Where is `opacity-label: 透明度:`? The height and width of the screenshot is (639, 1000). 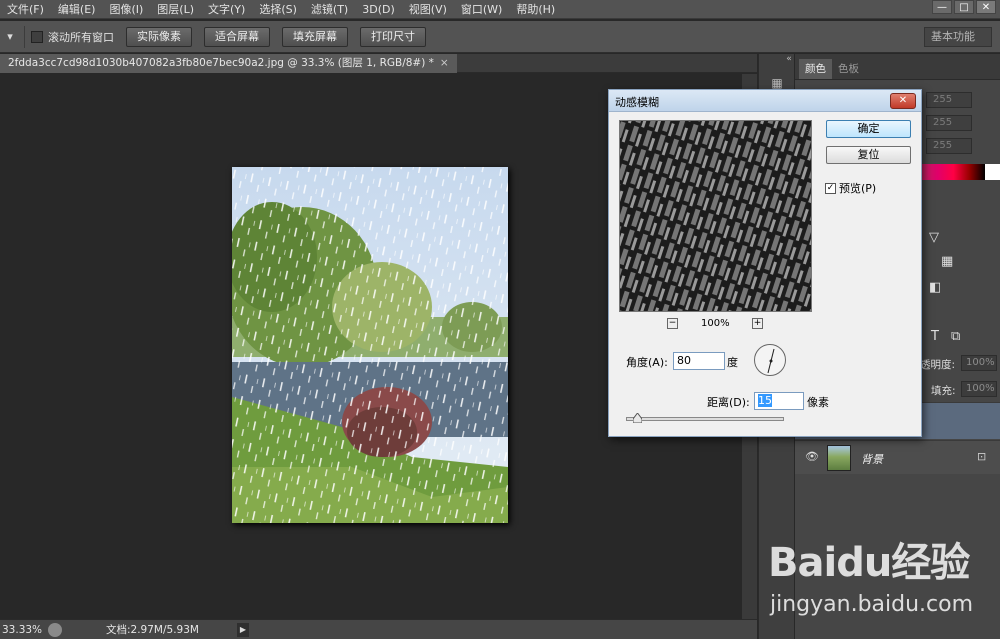 opacity-label: 透明度: is located at coordinates (938, 365).